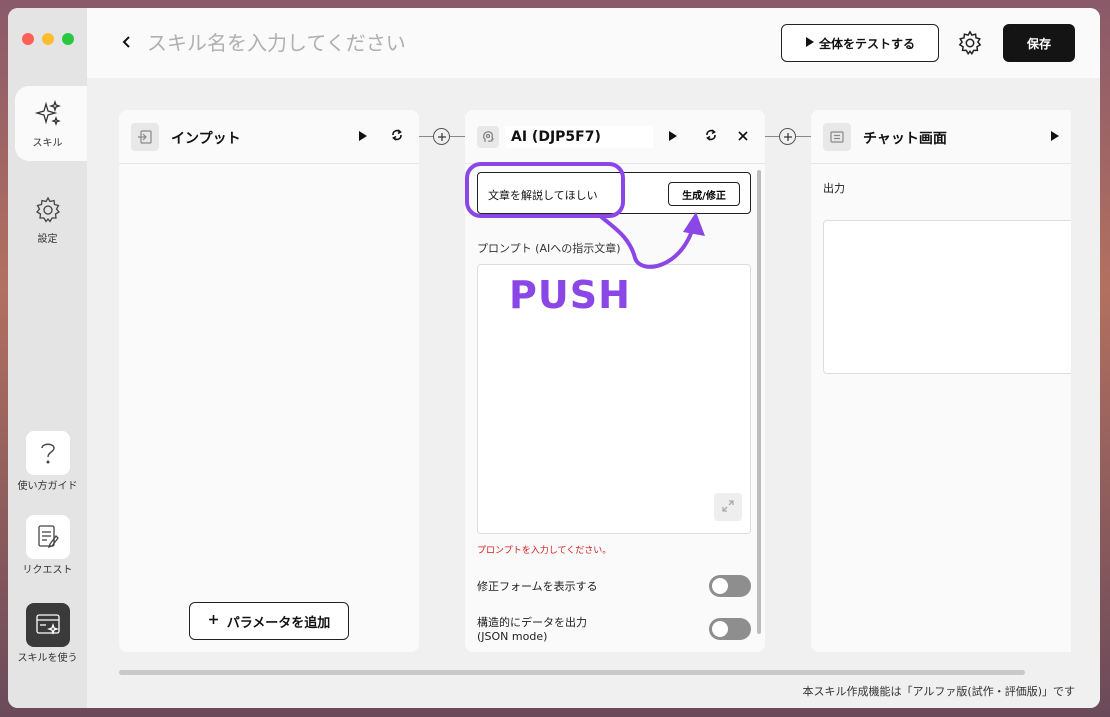 The width and height of the screenshot is (1110, 717). Describe the element at coordinates (532, 622) in the screenshot. I see `json-mode-label-line1: 構造的にデータを出力` at that location.